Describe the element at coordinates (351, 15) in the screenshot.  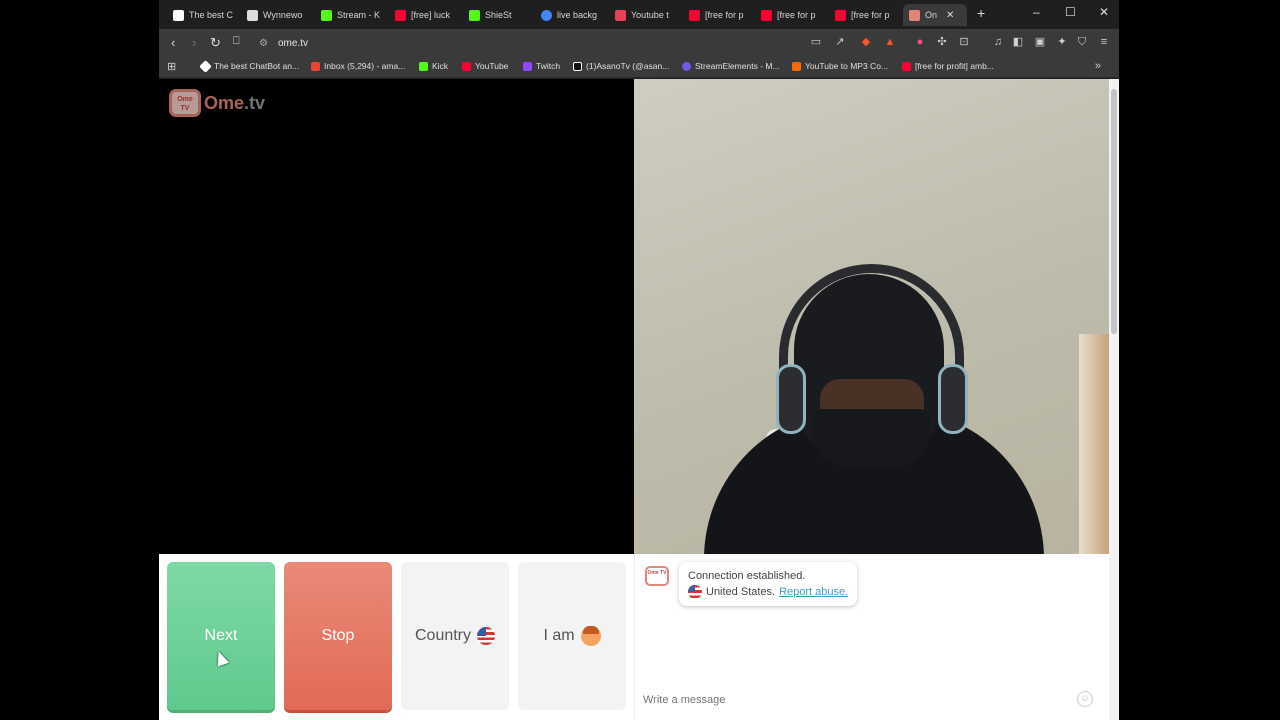
I see `tab-3: Stream - K` at that location.